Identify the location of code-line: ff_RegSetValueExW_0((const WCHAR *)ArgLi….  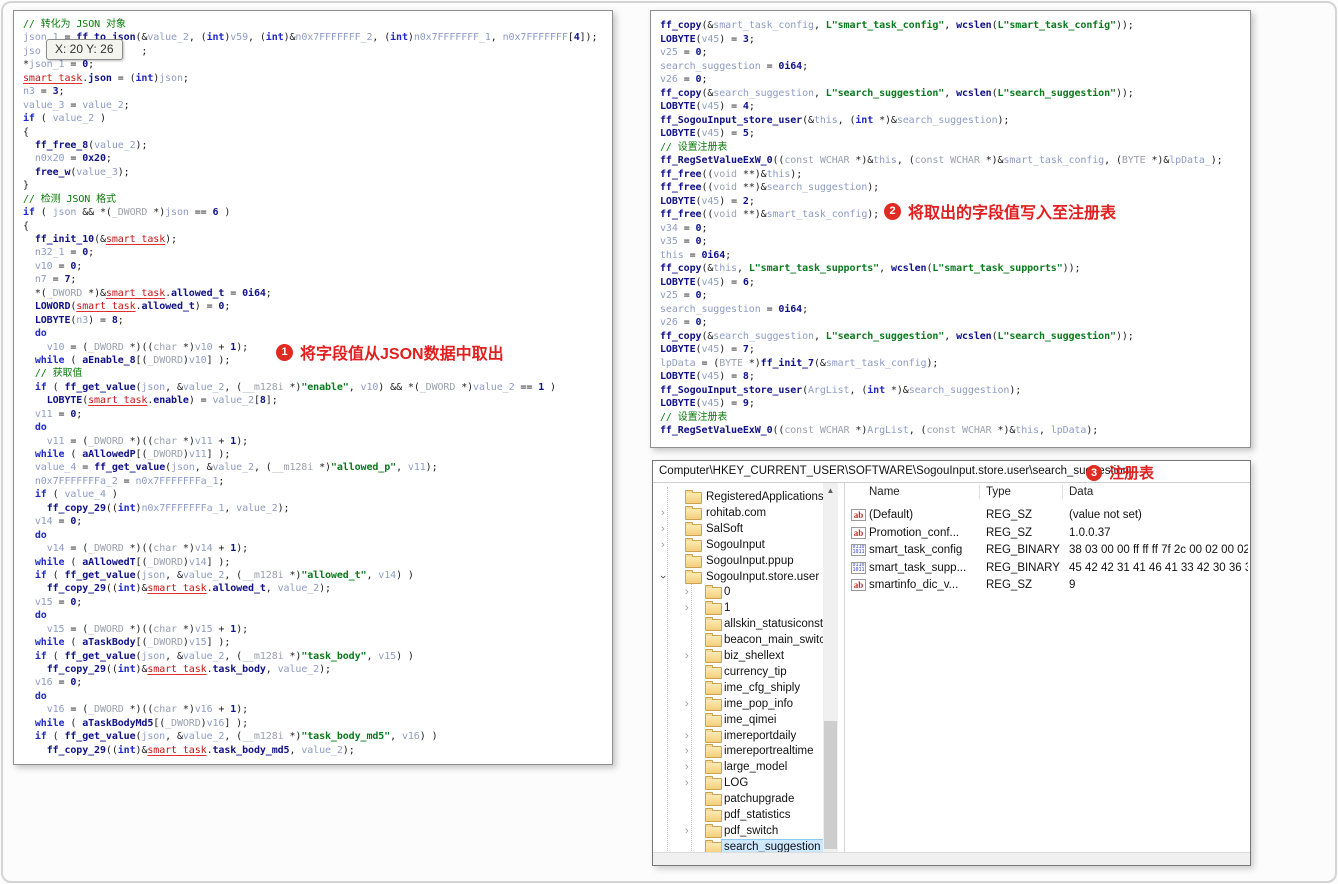
(879, 430).